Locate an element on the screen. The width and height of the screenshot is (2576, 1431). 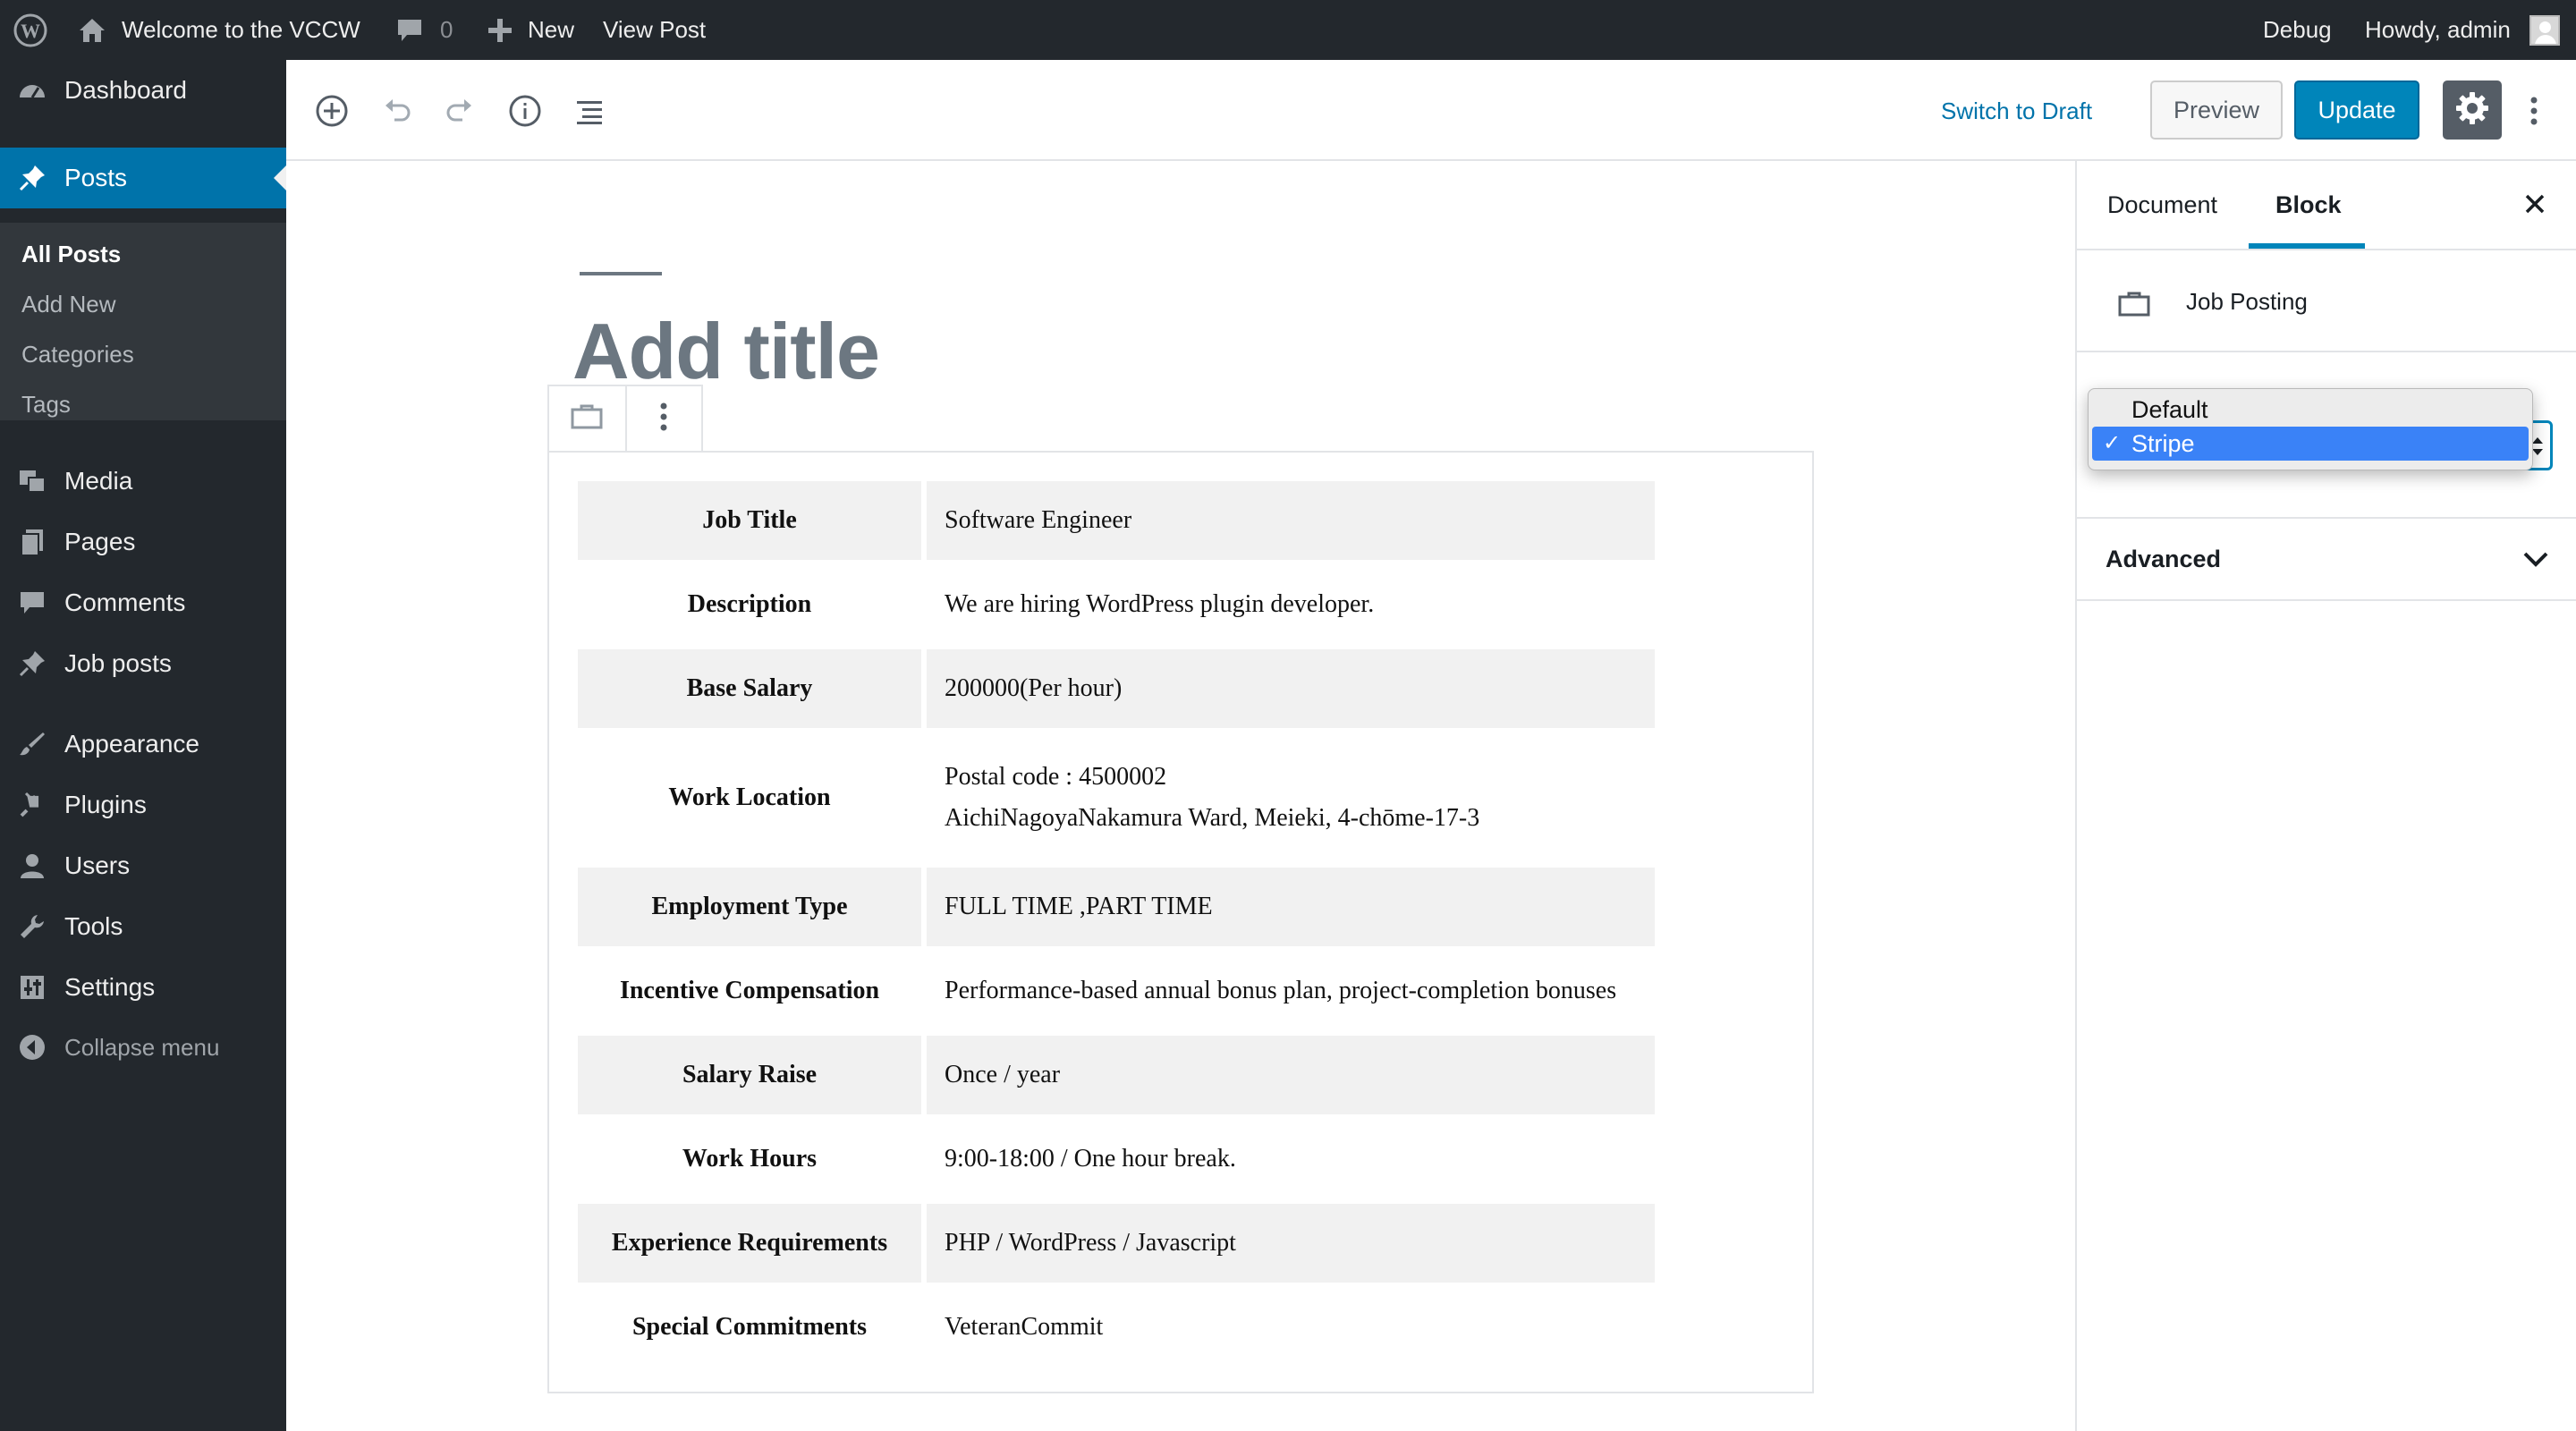
more-options-icon is located at coordinates (2534, 111).